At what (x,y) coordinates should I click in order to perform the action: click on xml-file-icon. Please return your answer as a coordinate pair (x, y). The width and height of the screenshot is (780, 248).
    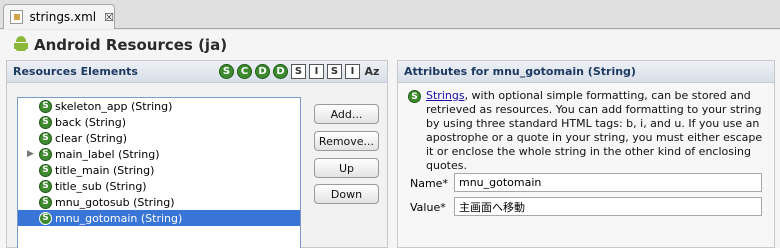
    Looking at the image, I should click on (17, 17).